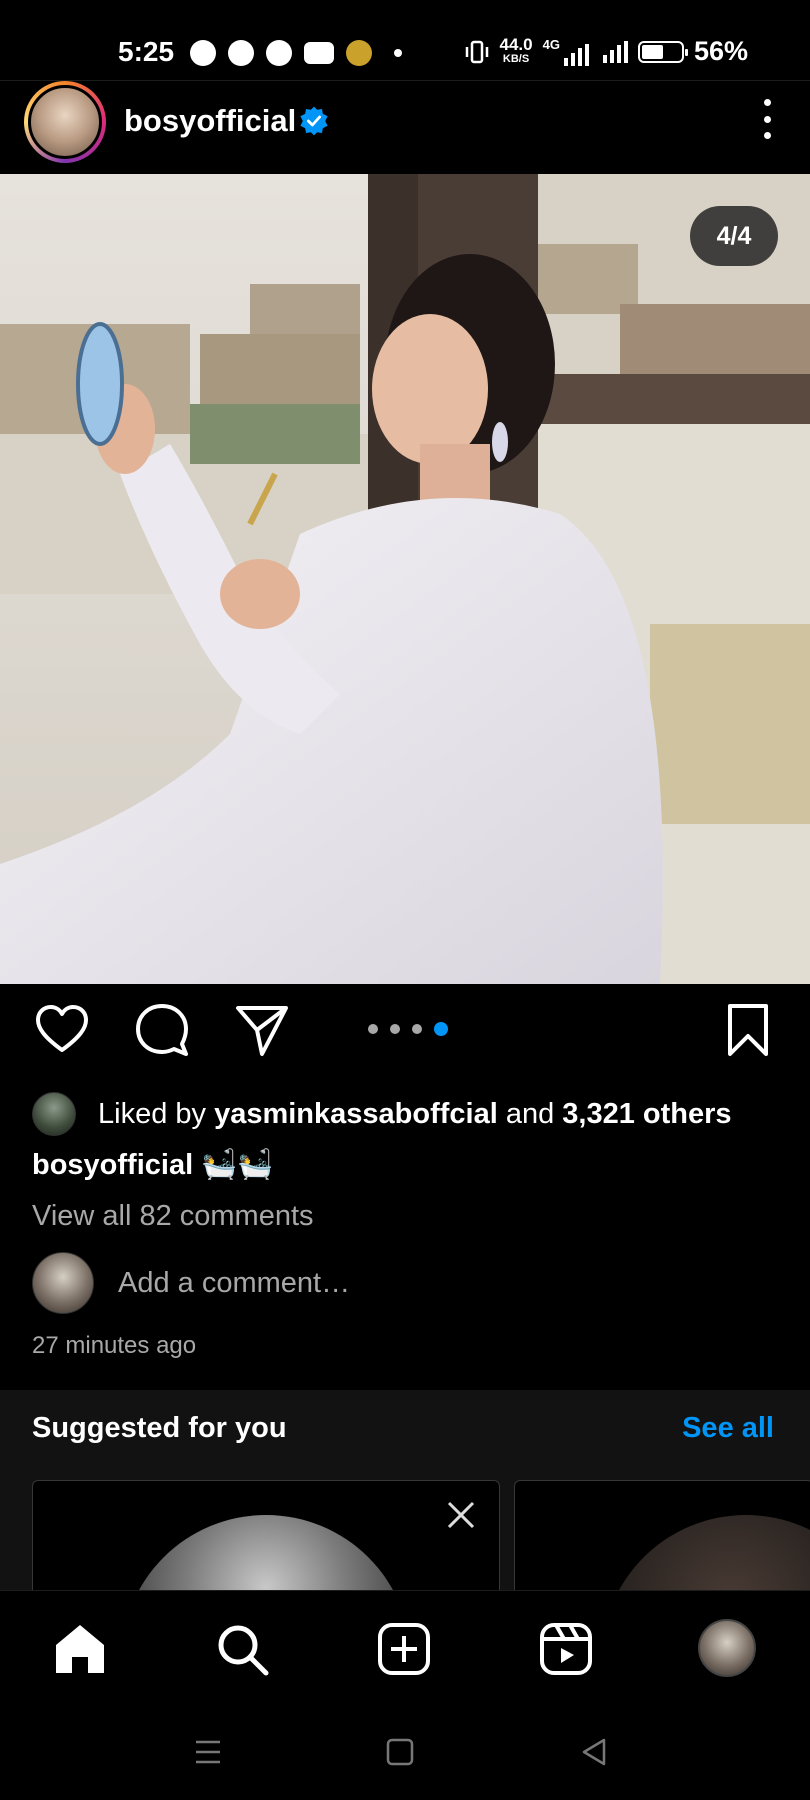 This screenshot has height=1800, width=810. What do you see at coordinates (615, 51) in the screenshot?
I see `signal-bars-2-icon` at bounding box center [615, 51].